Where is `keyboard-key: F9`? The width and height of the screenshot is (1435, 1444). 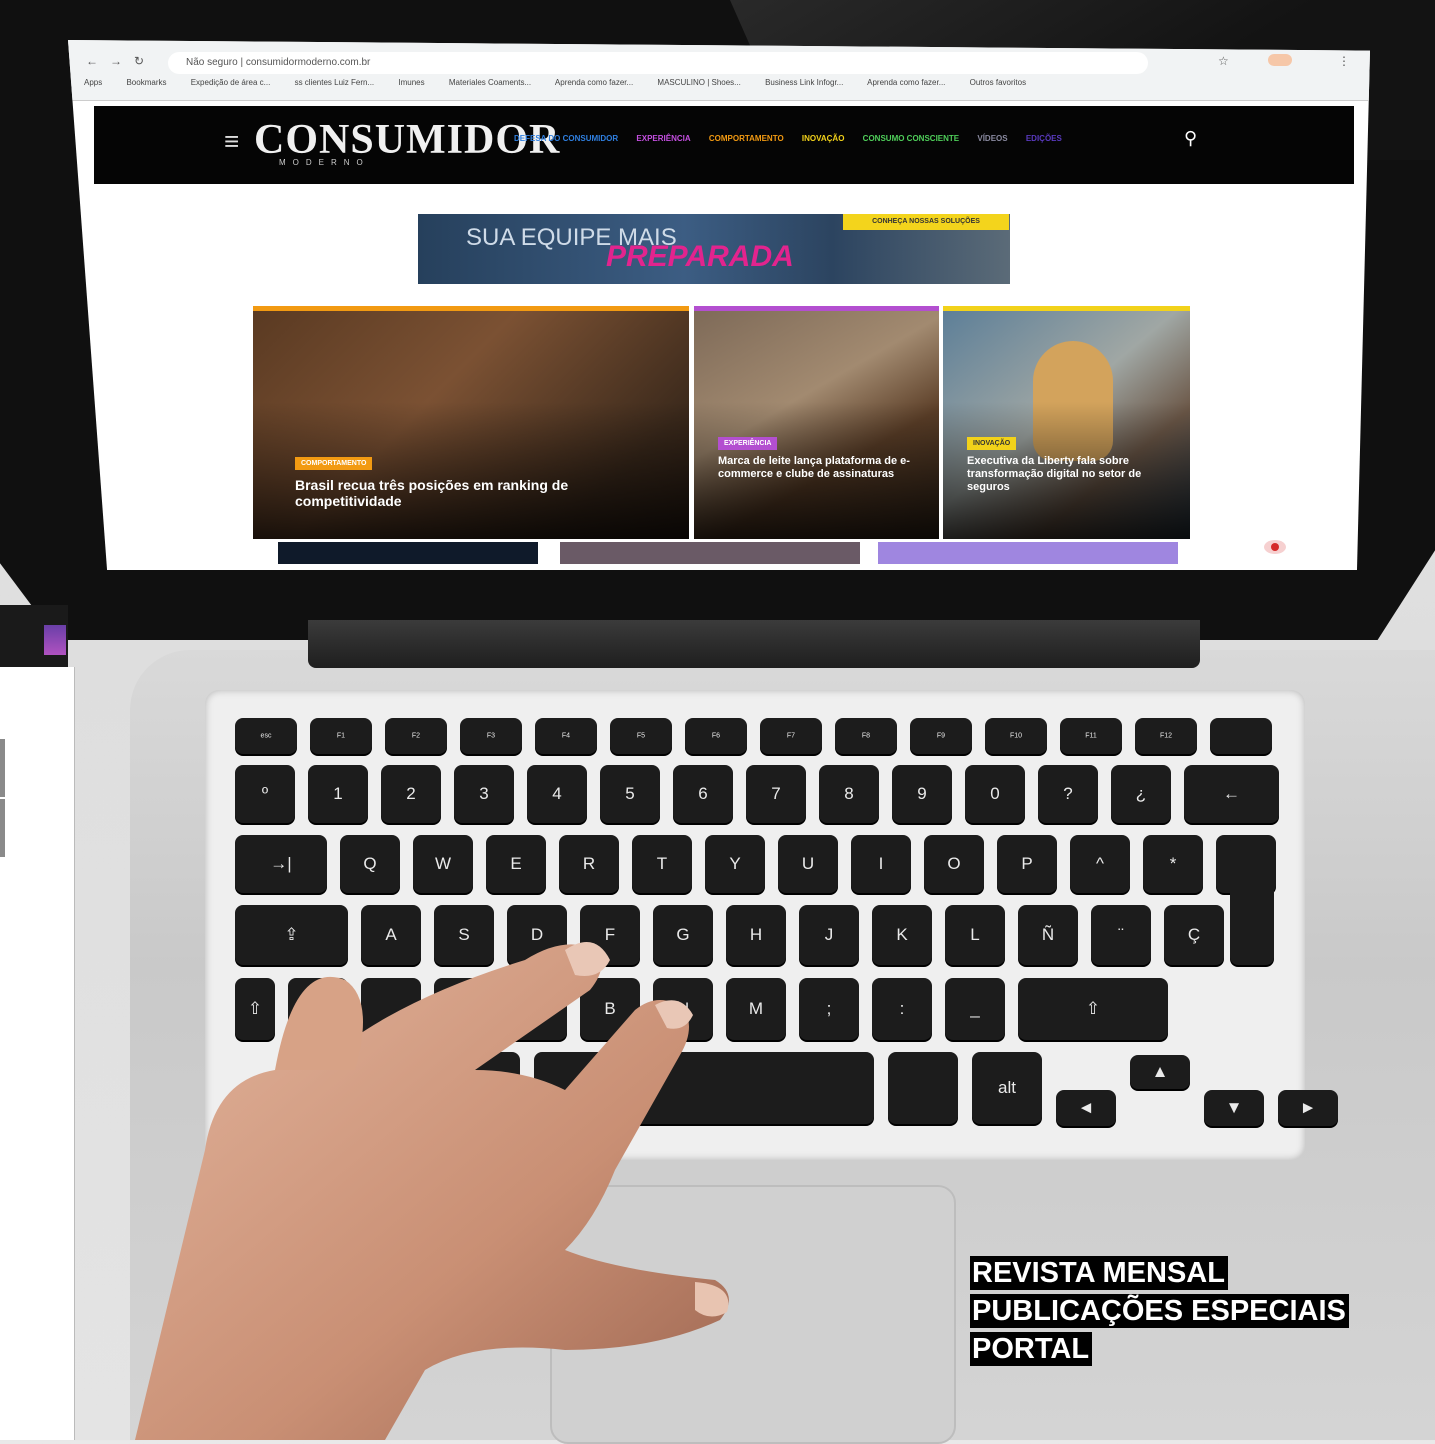 keyboard-key: F9 is located at coordinates (941, 736).